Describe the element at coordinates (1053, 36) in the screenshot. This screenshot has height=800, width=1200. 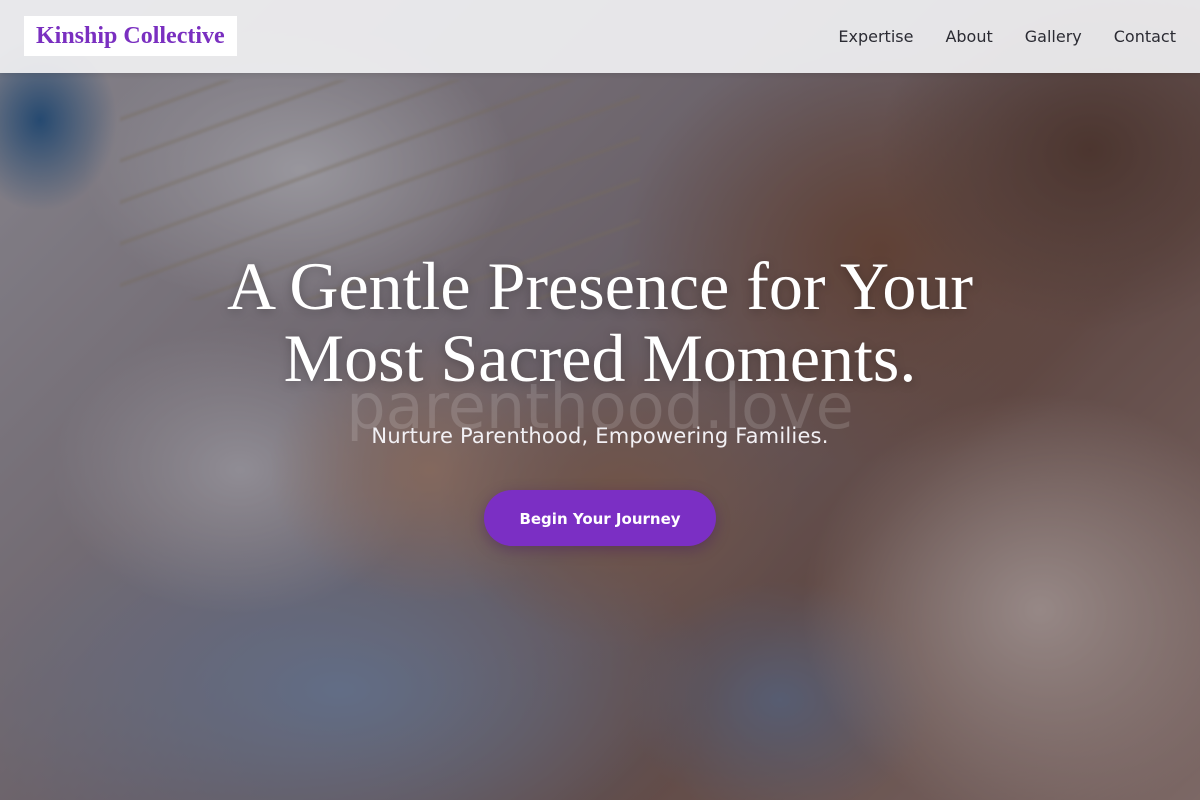
I see `nav-link-gallery: Gallery` at that location.